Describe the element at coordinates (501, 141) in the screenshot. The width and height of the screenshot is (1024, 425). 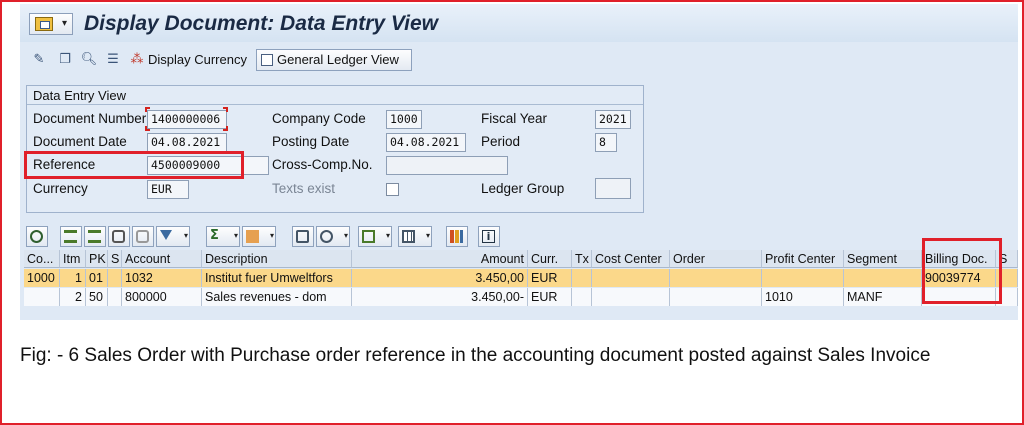
I see `period-label: Period` at that location.